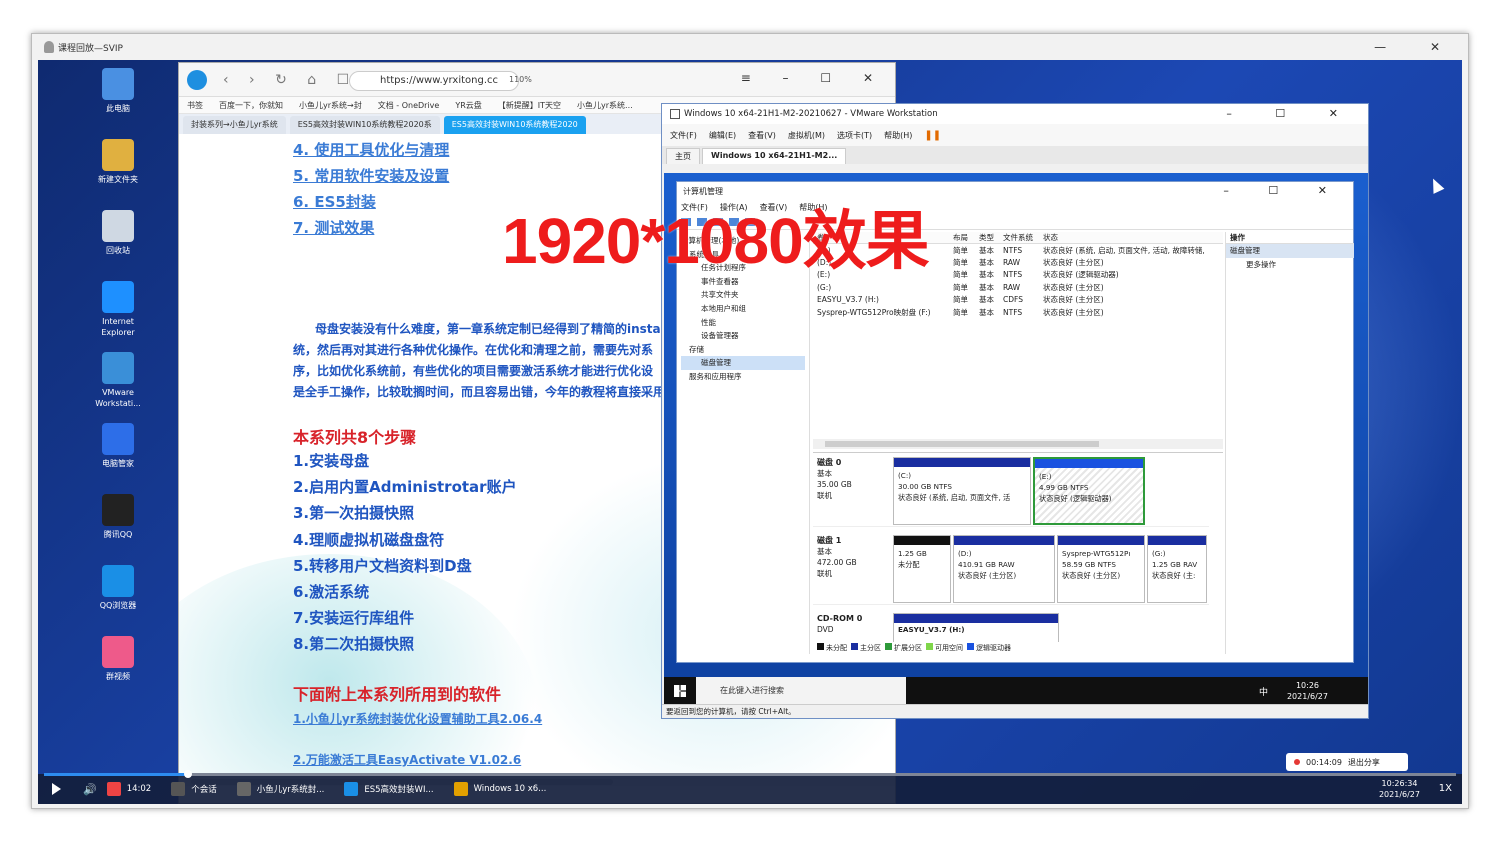 This screenshot has width=1500, height=841. What do you see at coordinates (417, 718) in the screenshot?
I see `software-link: 1.小鱼儿yr系统封装优化设置辅助工具2.06.4` at bounding box center [417, 718].